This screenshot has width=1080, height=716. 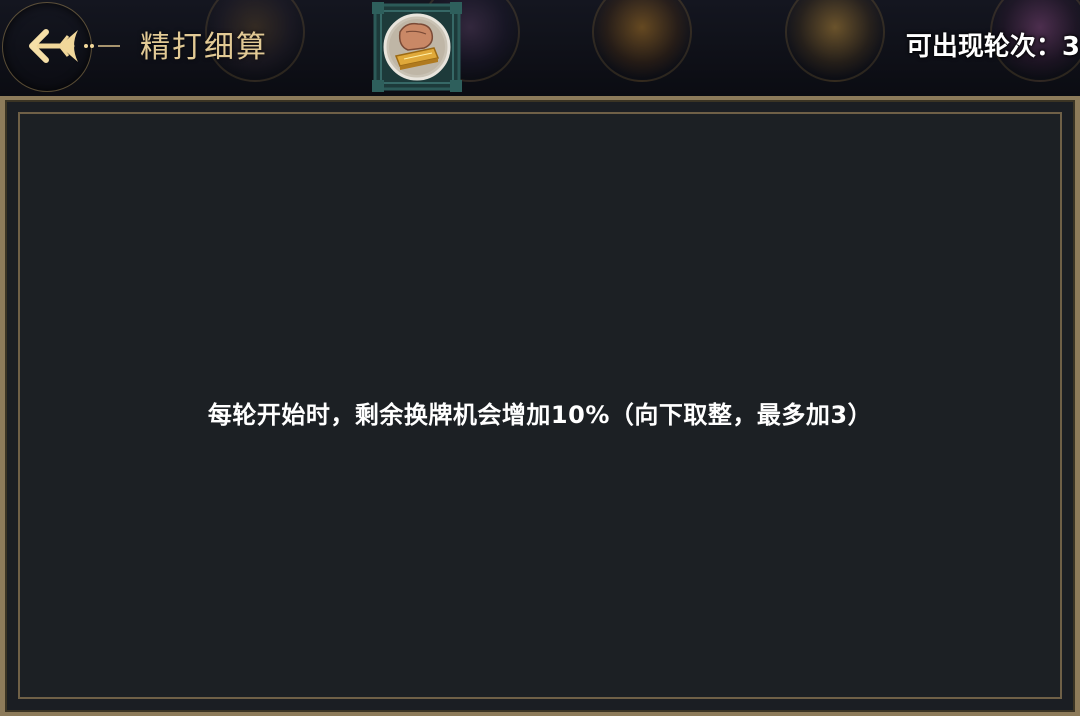 What do you see at coordinates (74, 46) in the screenshot?
I see `back-arrow-icon` at bounding box center [74, 46].